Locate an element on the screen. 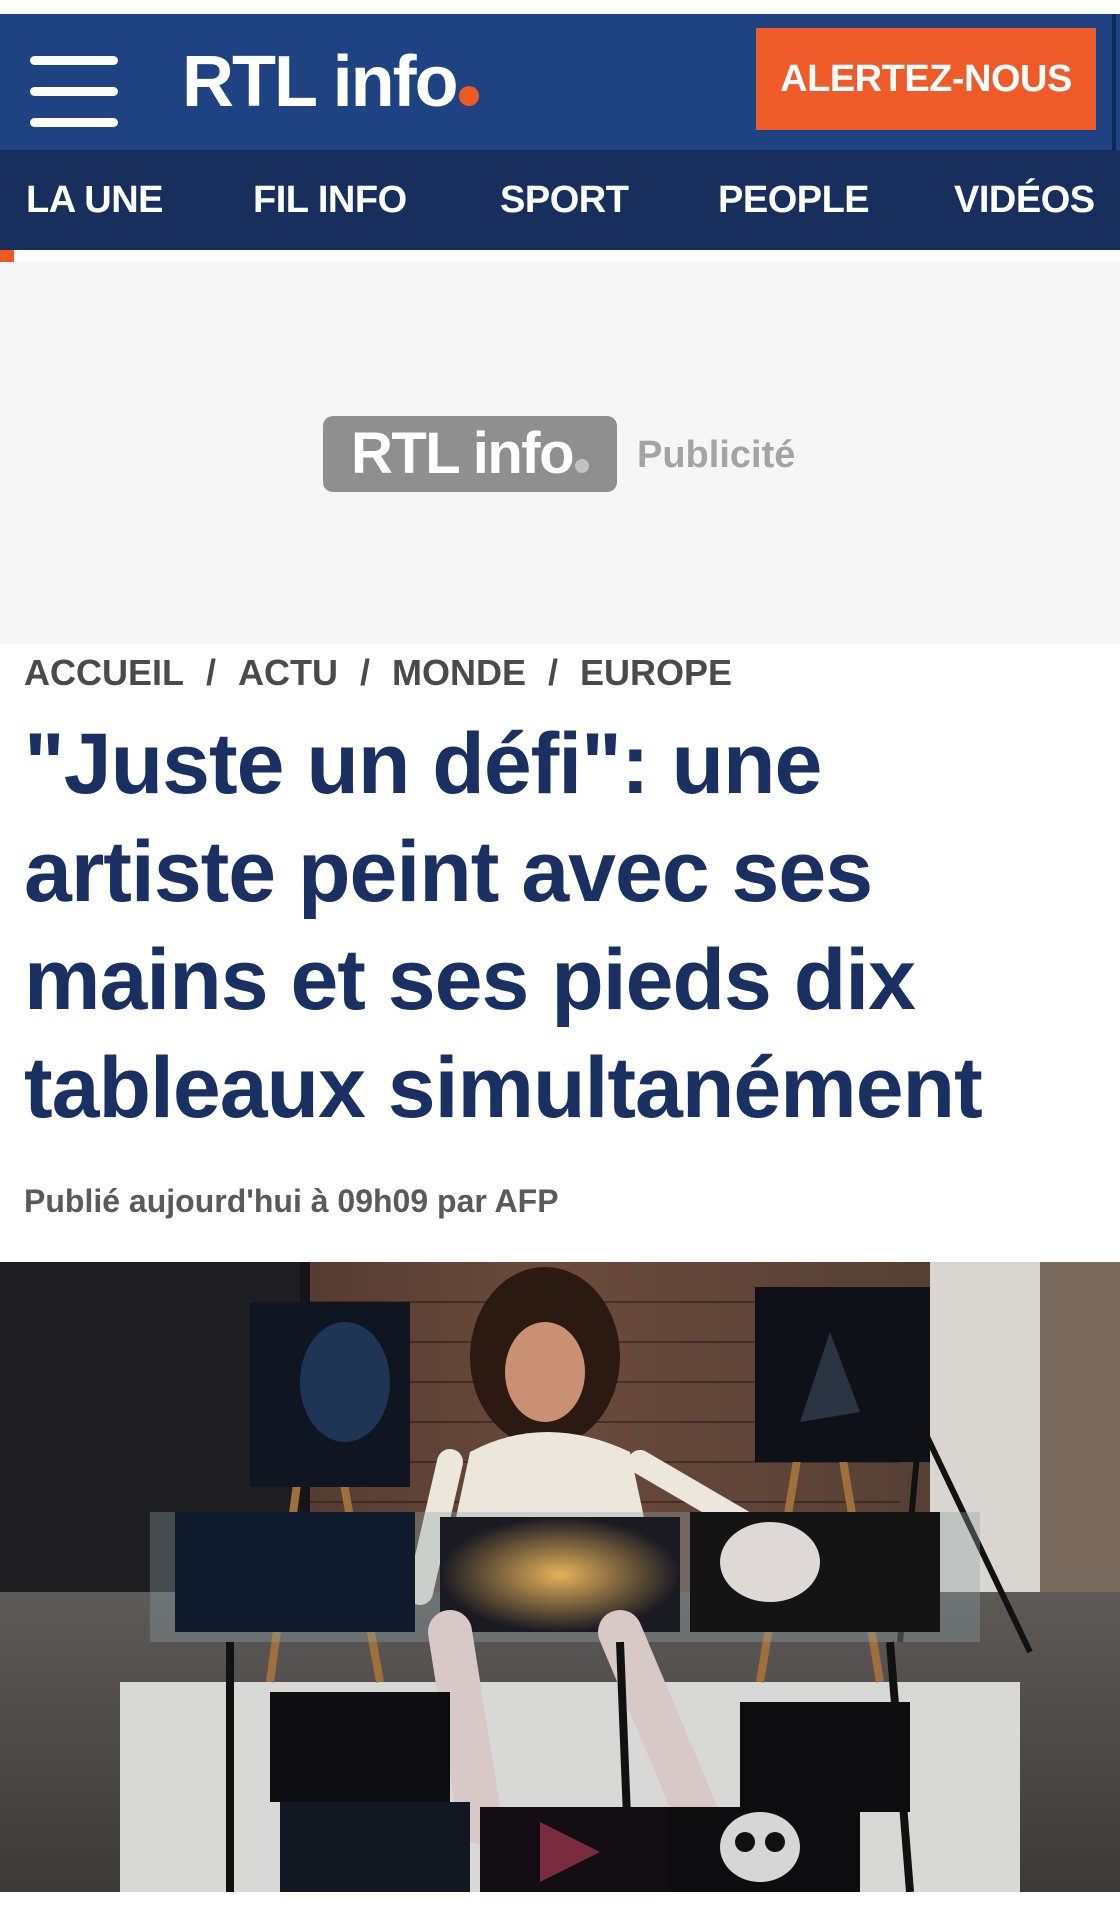  nav-item-videos: VIDÉOS is located at coordinates (1024, 200).